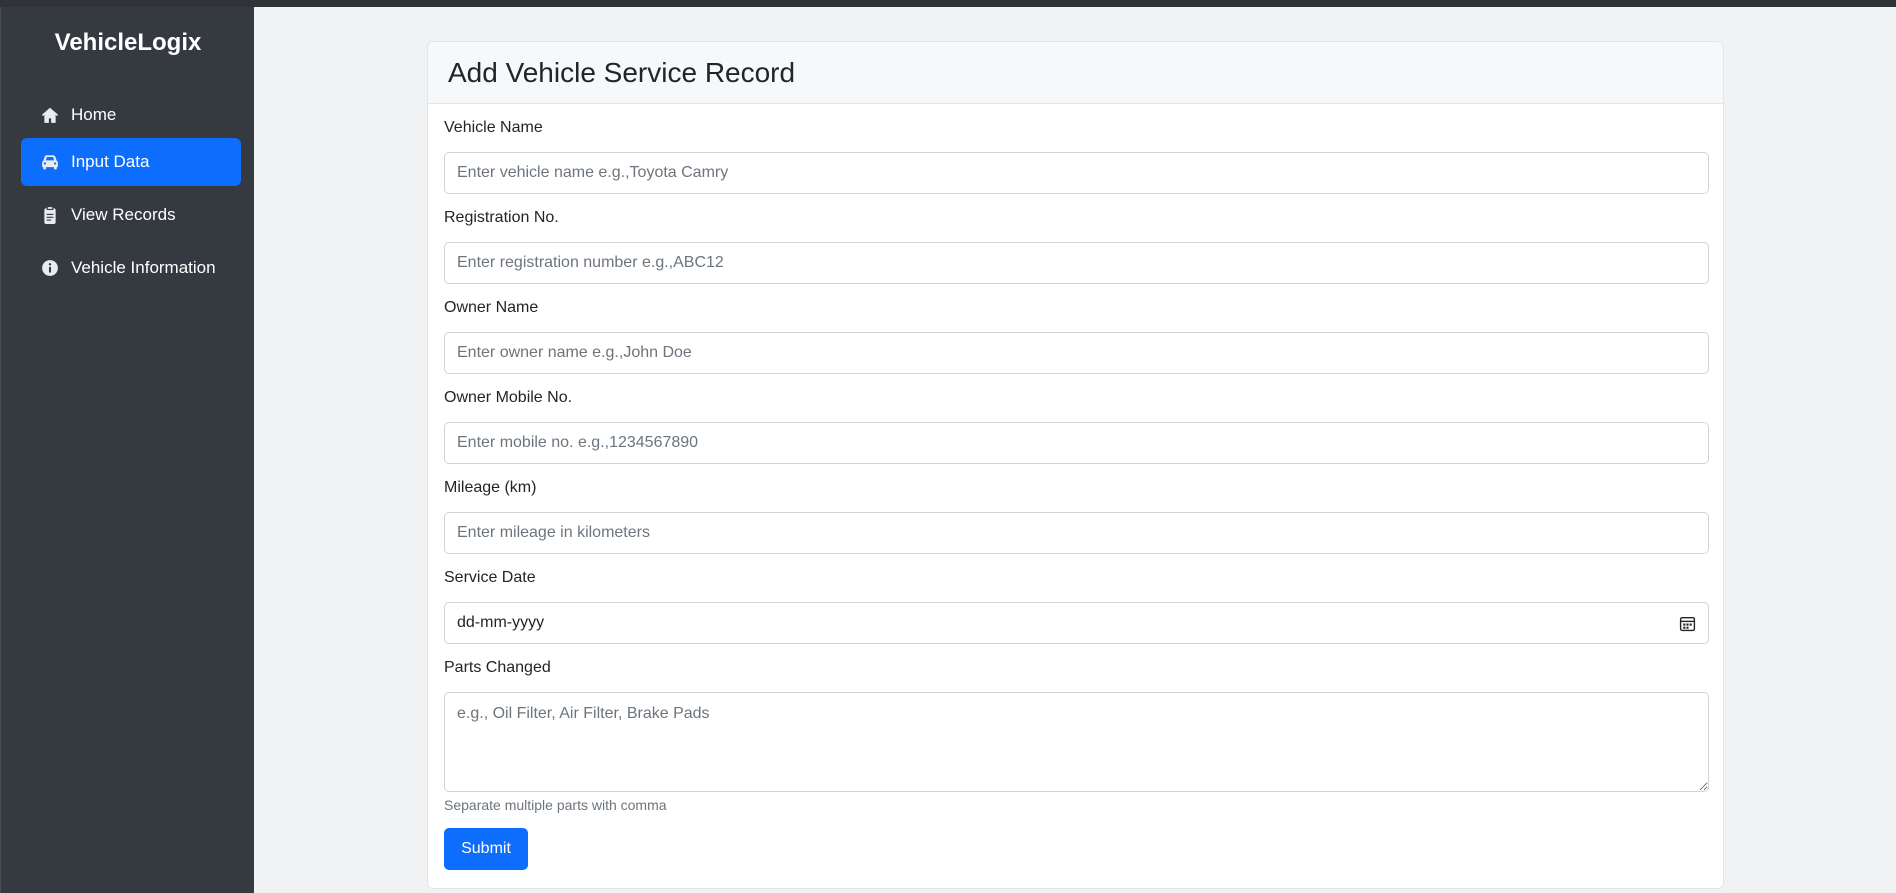  What do you see at coordinates (123, 214) in the screenshot?
I see `sidebar-item-label: View Records` at bounding box center [123, 214].